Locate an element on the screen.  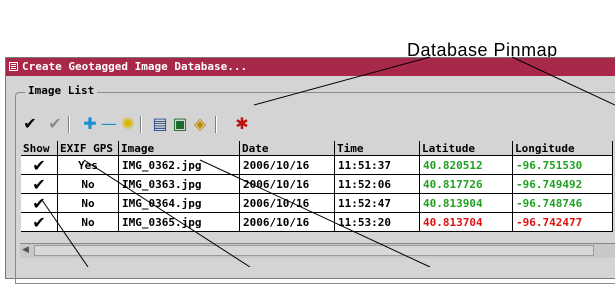
window-menu-icon is located at coordinates (13, 66).